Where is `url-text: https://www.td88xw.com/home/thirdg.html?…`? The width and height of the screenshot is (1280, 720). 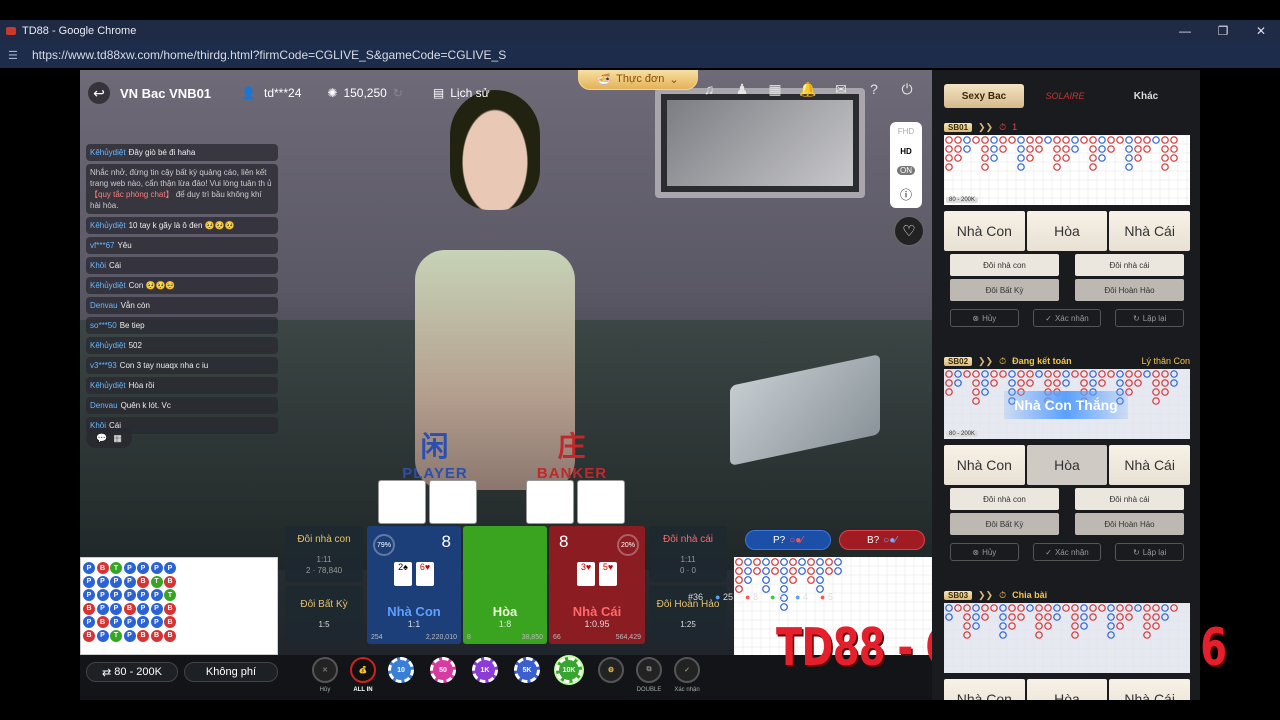 url-text: https://www.td88xw.com/home/thirdg.html?… is located at coordinates (269, 55).